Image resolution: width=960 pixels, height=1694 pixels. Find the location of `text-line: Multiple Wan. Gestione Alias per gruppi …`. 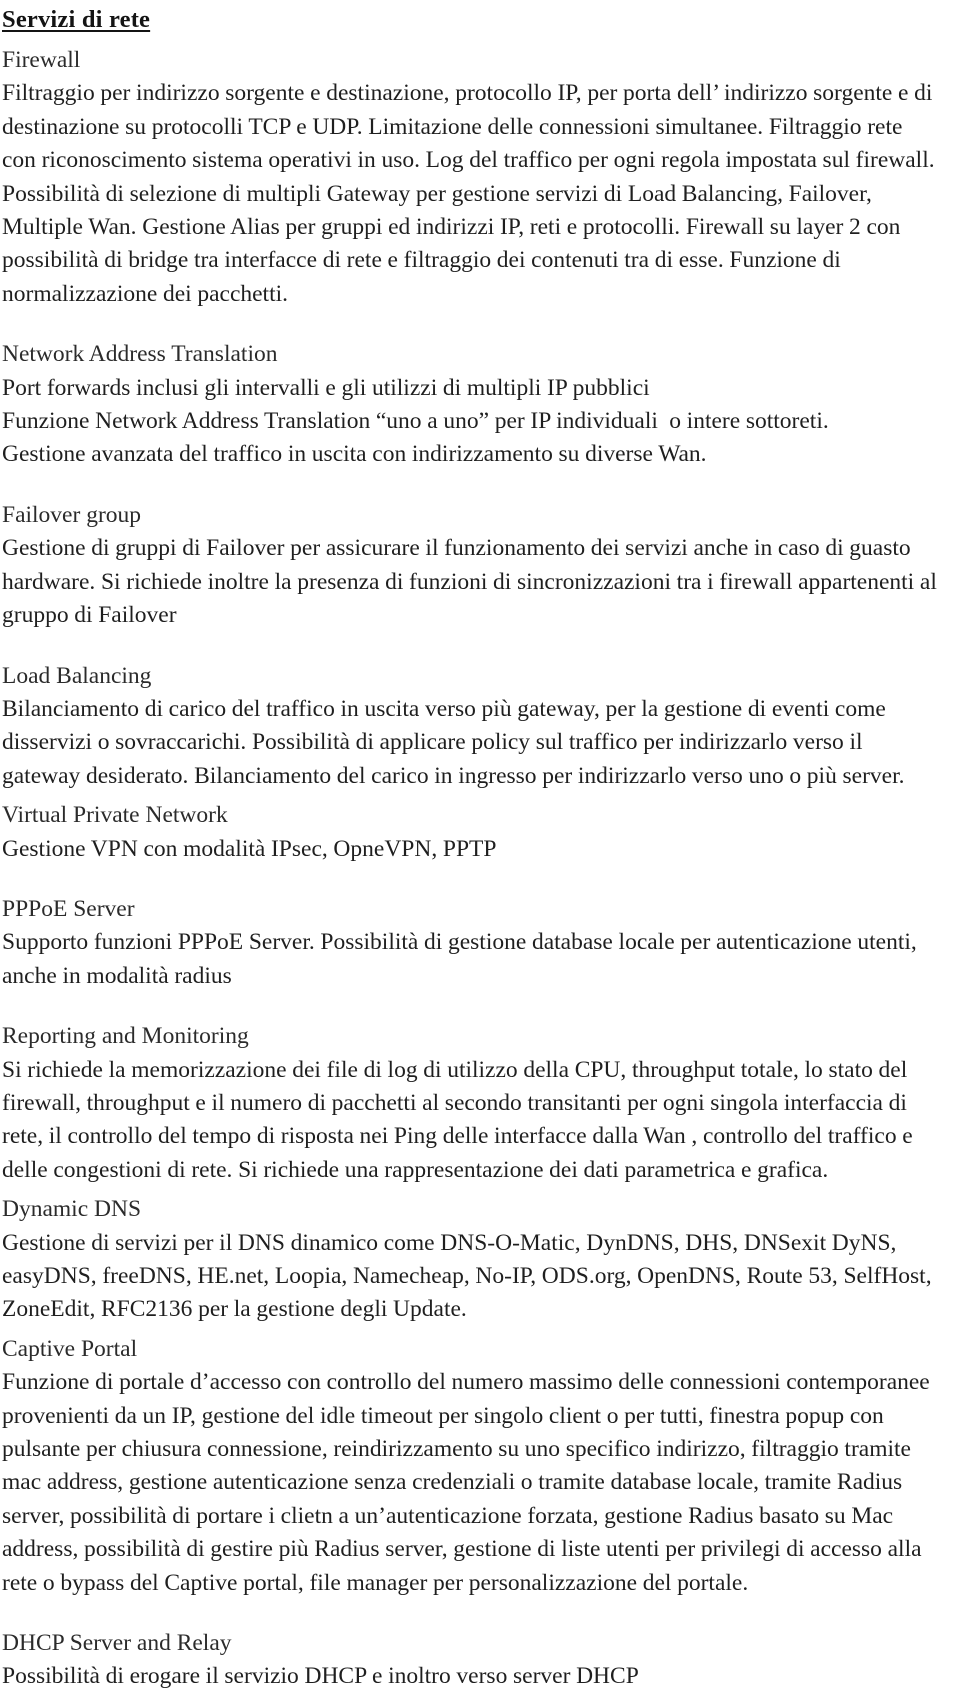

text-line: Multiple Wan. Gestione Alias per gruppi … is located at coordinates (451, 227).